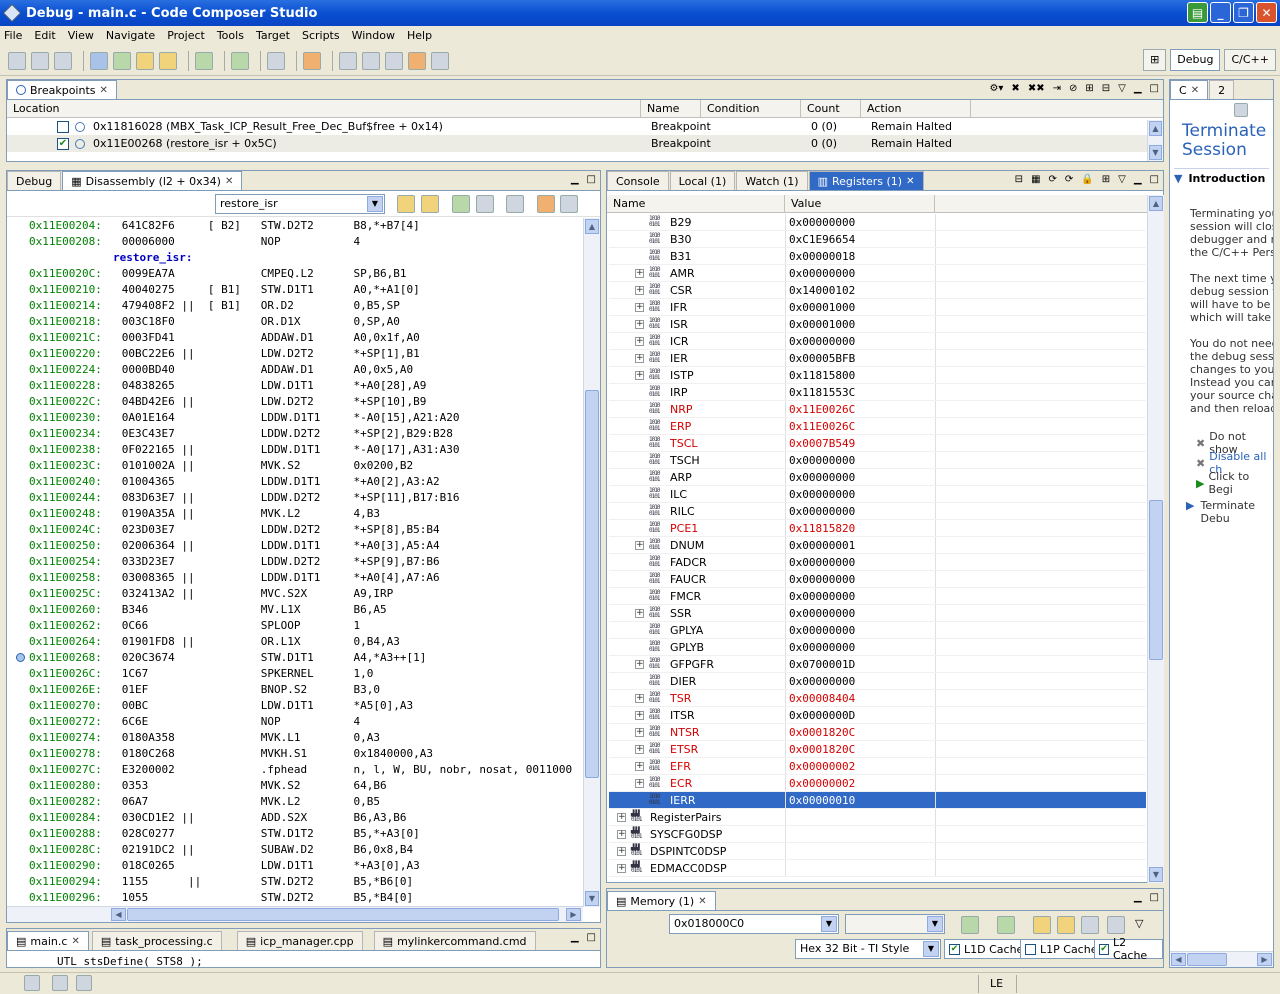  I want to click on register-row: 1010 0101 PCE1 0x11815820, so click(877, 528).